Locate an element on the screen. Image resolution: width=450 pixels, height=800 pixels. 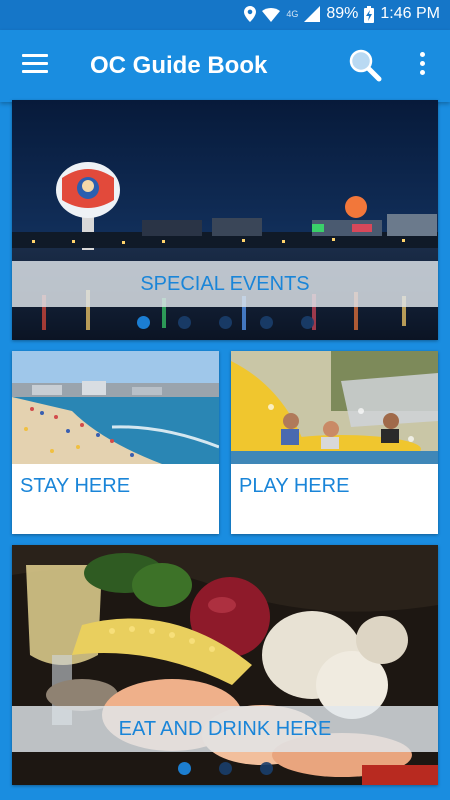
waterpark-image is located at coordinates (334, 407).